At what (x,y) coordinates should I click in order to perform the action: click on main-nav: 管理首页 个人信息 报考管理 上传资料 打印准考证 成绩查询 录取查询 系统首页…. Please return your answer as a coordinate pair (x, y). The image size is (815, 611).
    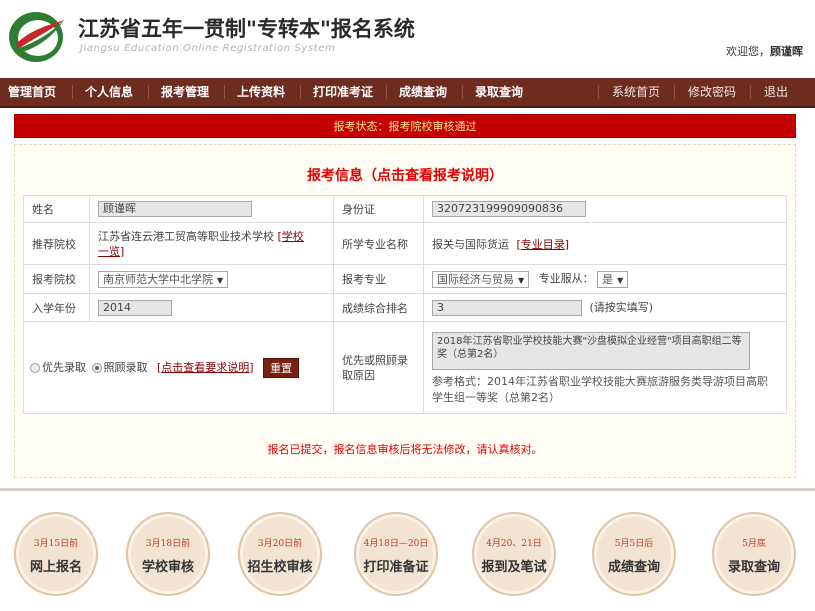
    Looking at the image, I should click on (407, 93).